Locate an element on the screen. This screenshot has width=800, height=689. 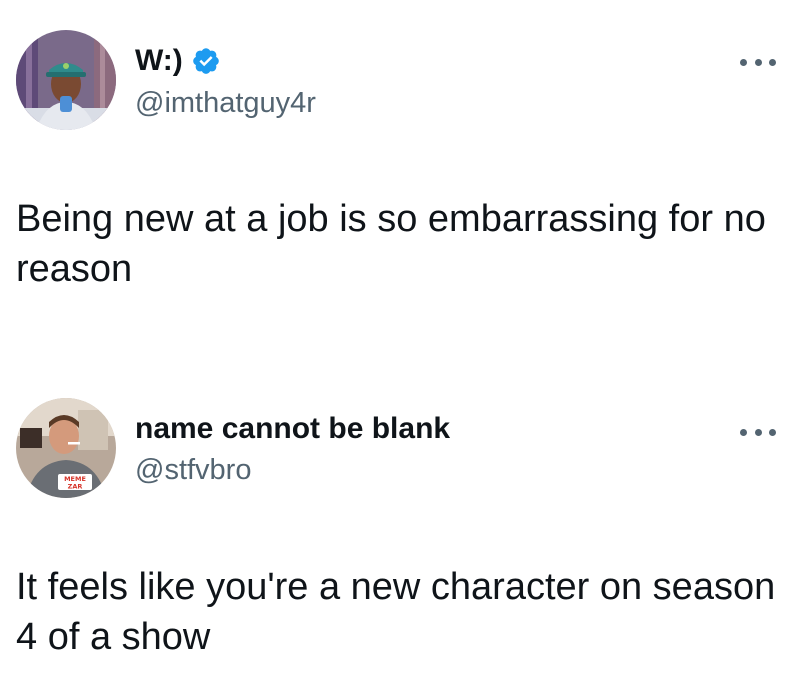
display-name-text: W:) is located at coordinates (159, 61).